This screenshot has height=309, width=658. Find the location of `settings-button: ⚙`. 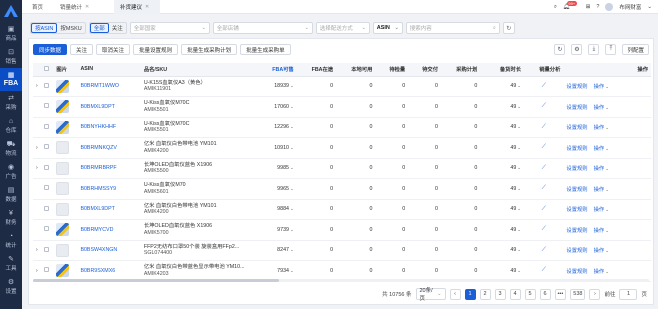

settings-button: ⚙ is located at coordinates (577, 49).